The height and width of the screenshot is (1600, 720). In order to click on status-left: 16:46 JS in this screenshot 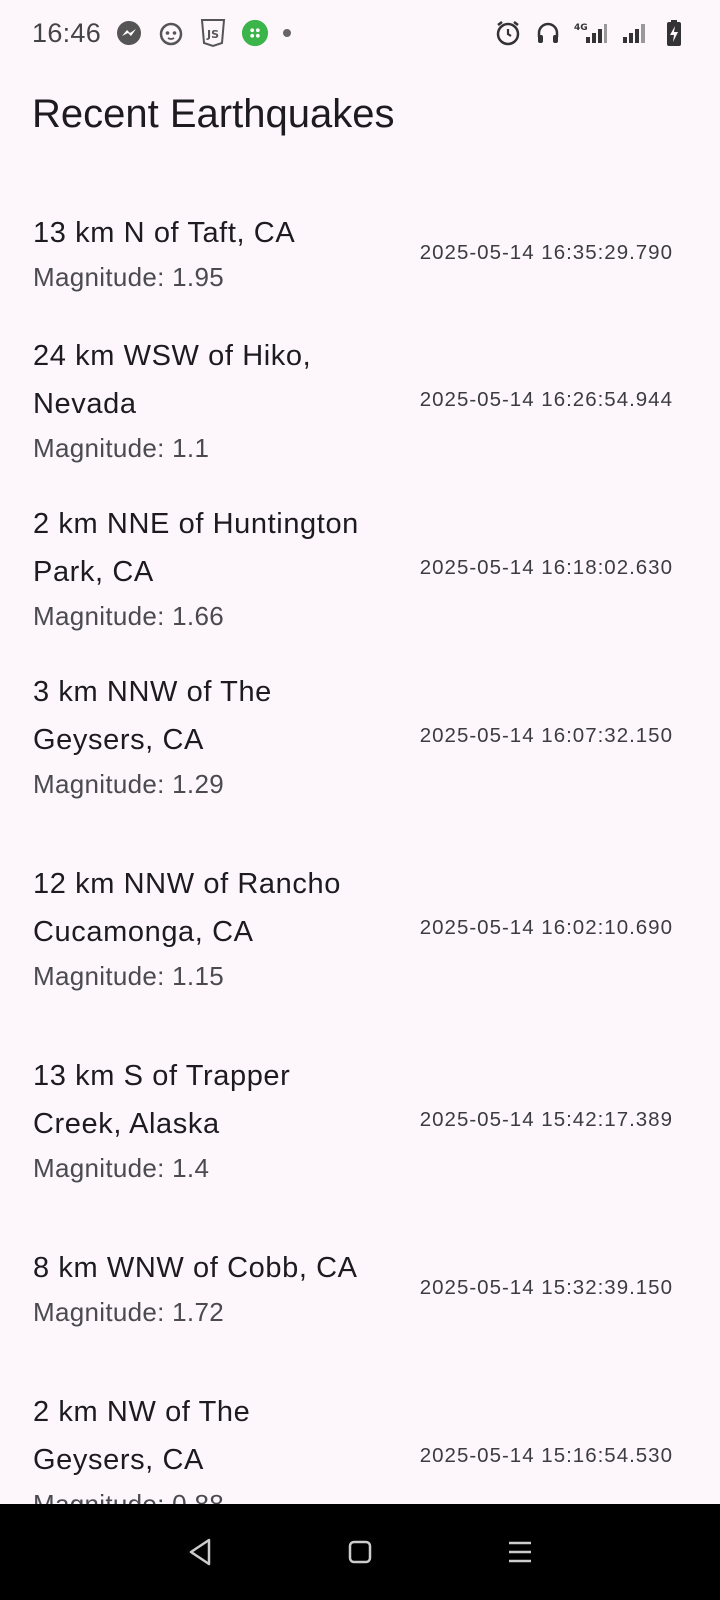, I will do `click(162, 33)`.